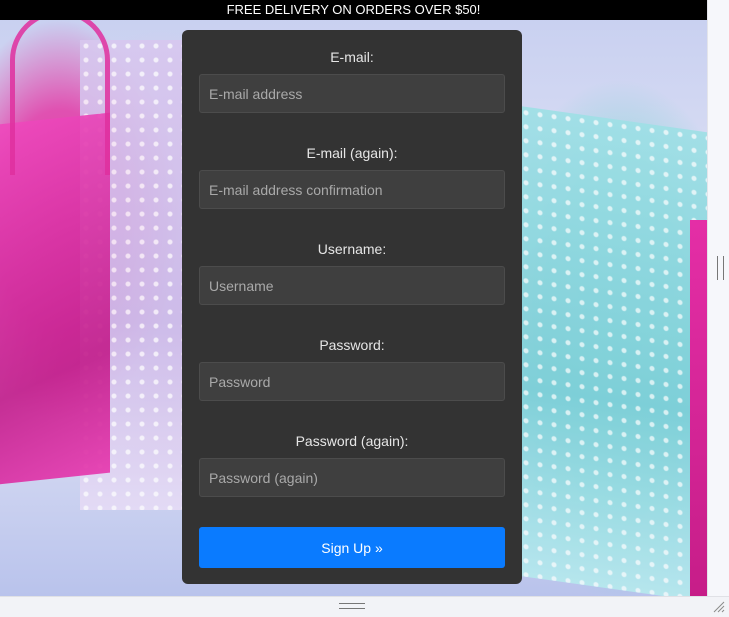  What do you see at coordinates (352, 441) in the screenshot?
I see `password-confirm-label: Password (again):` at bounding box center [352, 441].